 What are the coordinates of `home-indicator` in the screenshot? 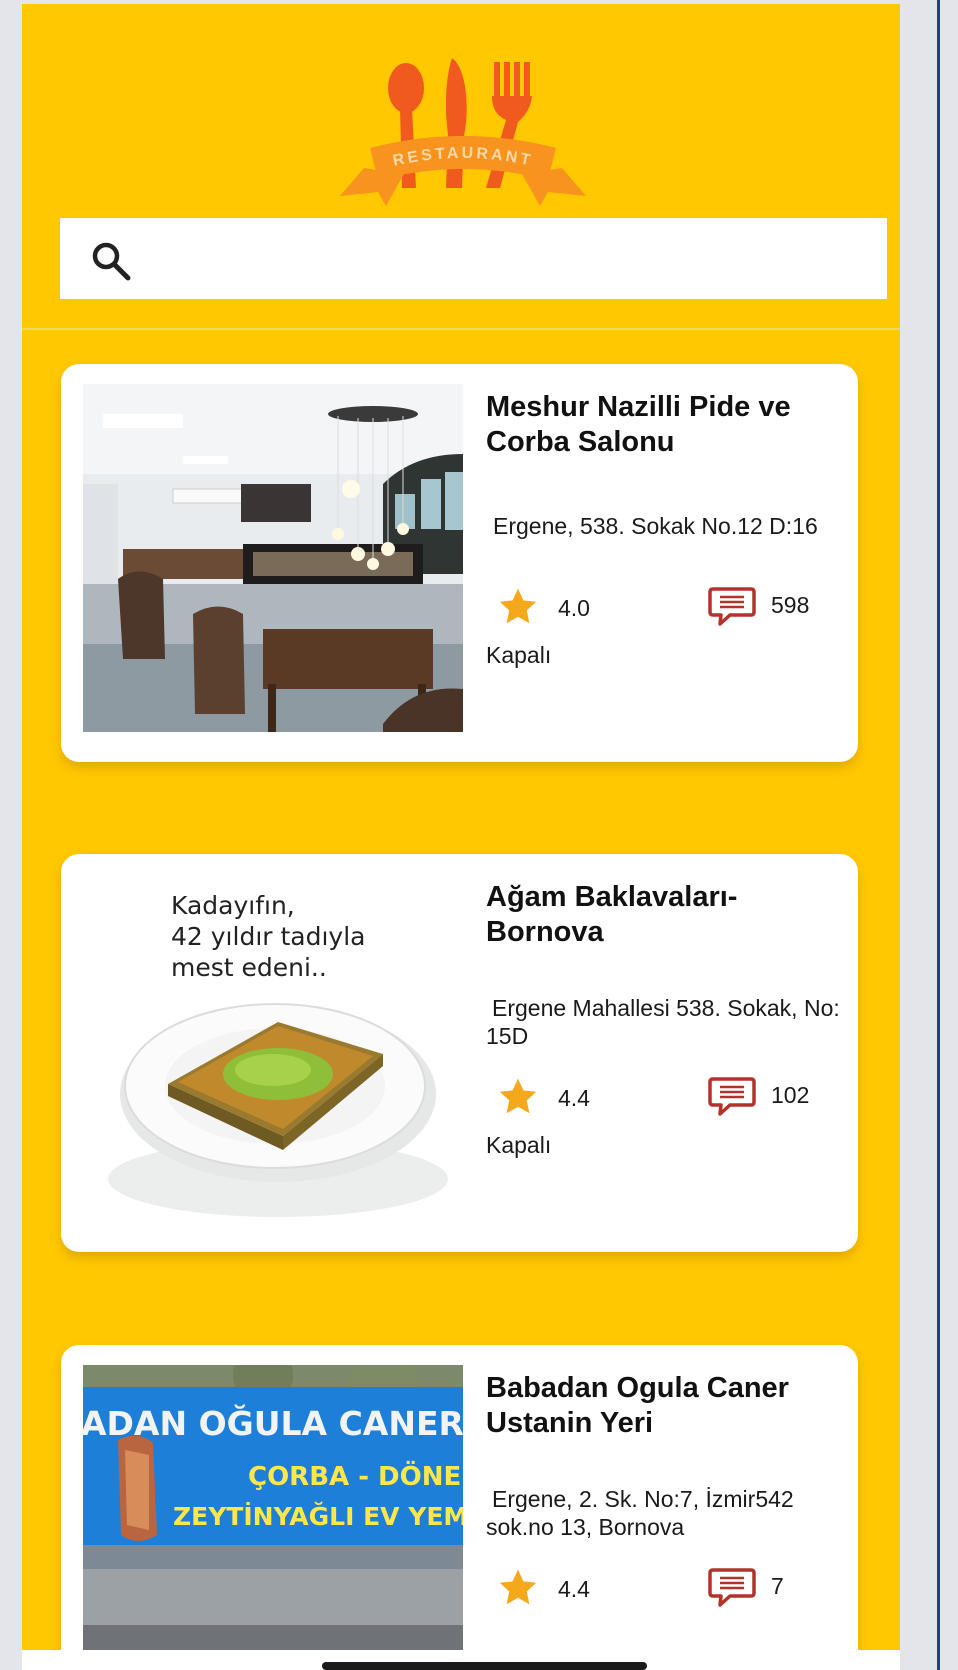 It's located at (484, 1666).